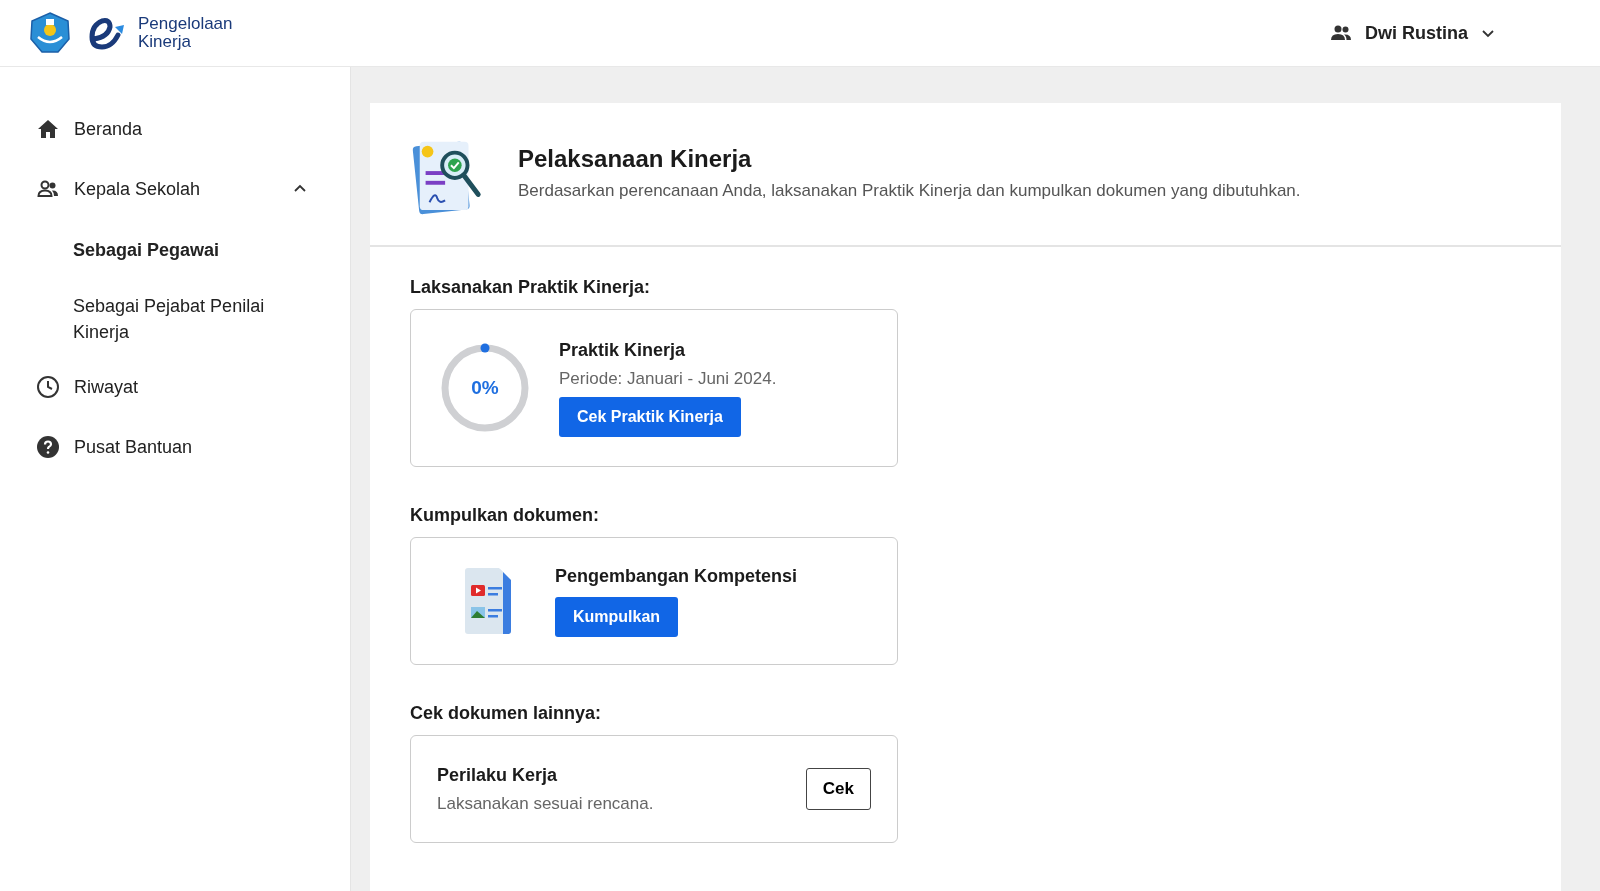  Describe the element at coordinates (175, 129) in the screenshot. I see `sidebar-item: Beranda` at that location.